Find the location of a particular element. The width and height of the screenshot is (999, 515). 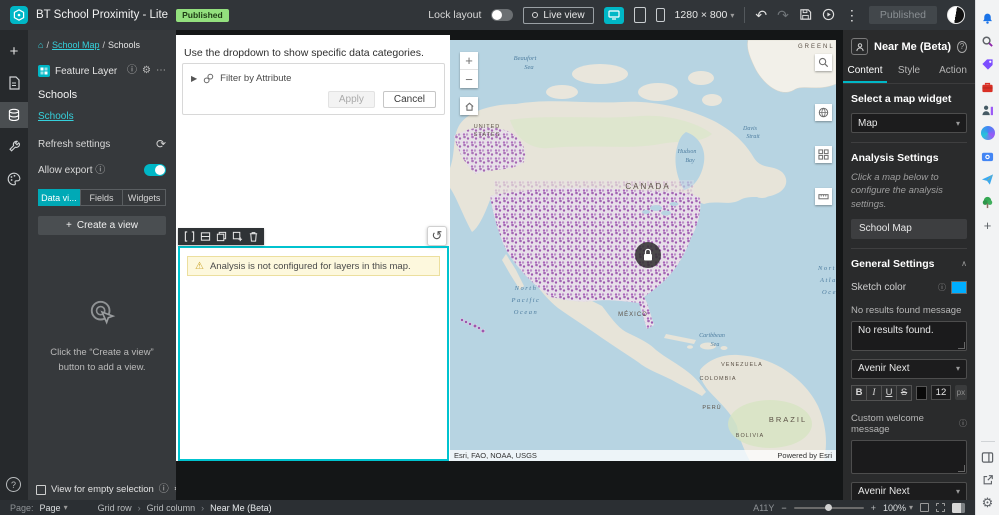

more-options-icon: ⋯ is located at coordinates (161, 71).